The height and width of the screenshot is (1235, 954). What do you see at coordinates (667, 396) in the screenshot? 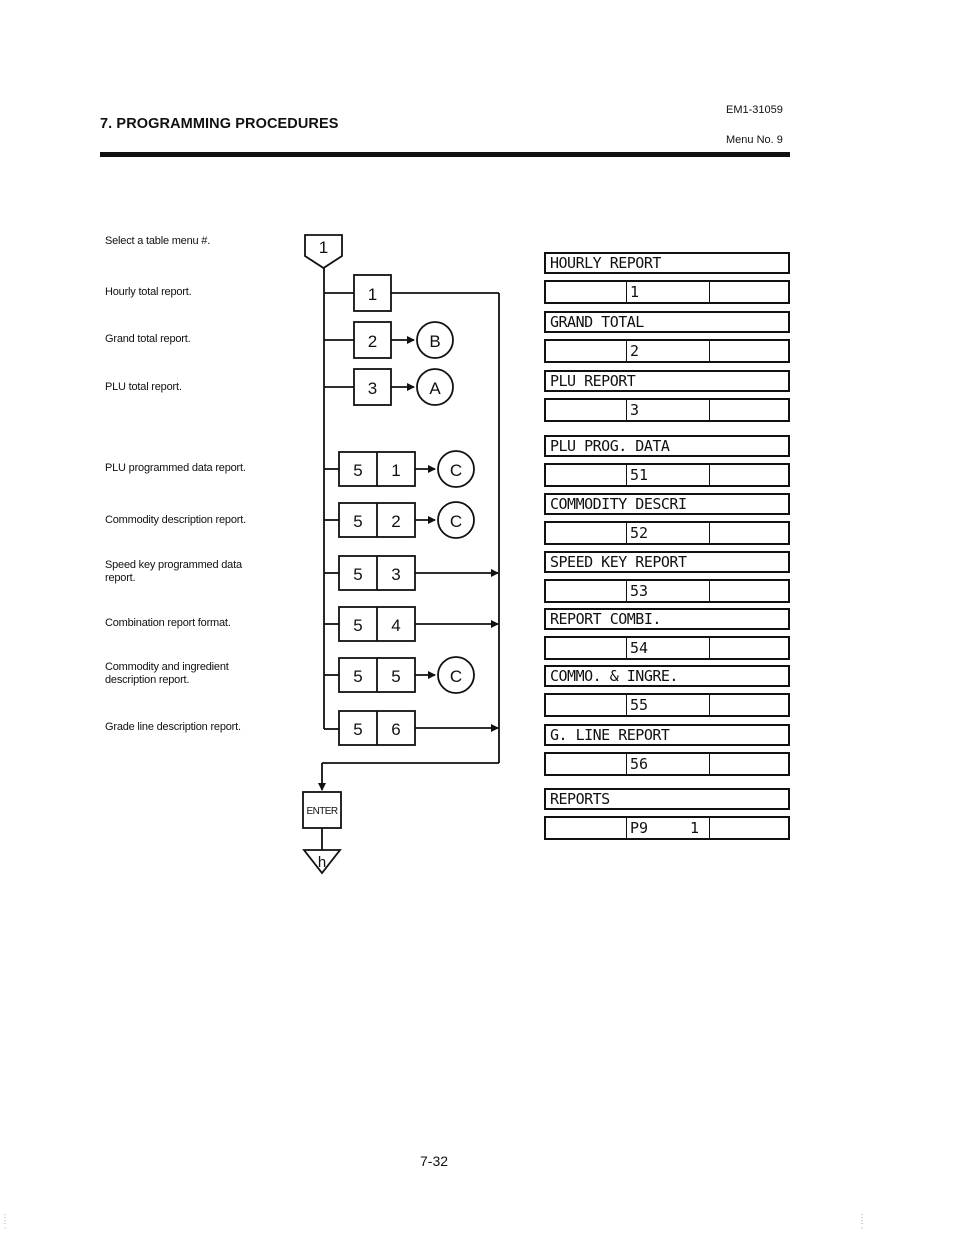
I see `display-plu-report: PLU REPORT 3` at bounding box center [667, 396].